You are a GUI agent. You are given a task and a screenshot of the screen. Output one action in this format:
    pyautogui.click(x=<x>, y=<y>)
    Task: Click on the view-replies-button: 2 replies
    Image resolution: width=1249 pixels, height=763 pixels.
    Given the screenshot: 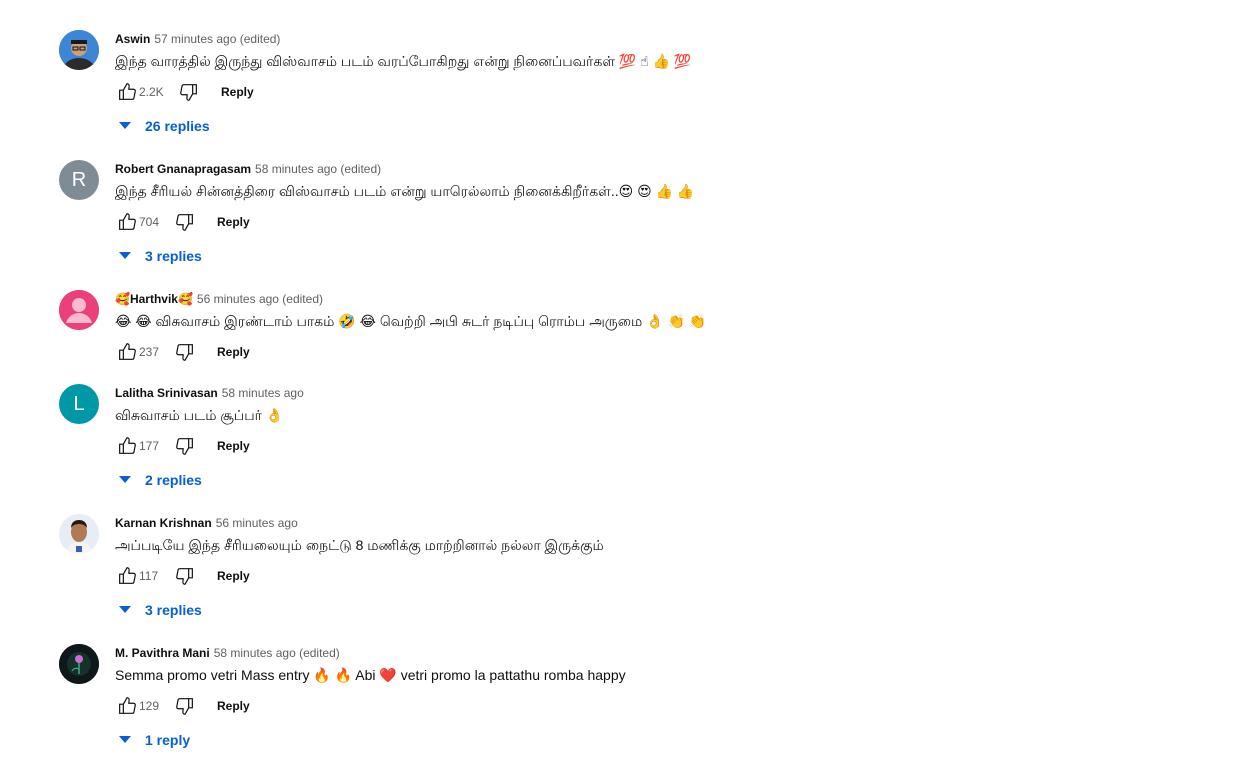 What is the action you would take?
    pyautogui.click(x=664, y=480)
    